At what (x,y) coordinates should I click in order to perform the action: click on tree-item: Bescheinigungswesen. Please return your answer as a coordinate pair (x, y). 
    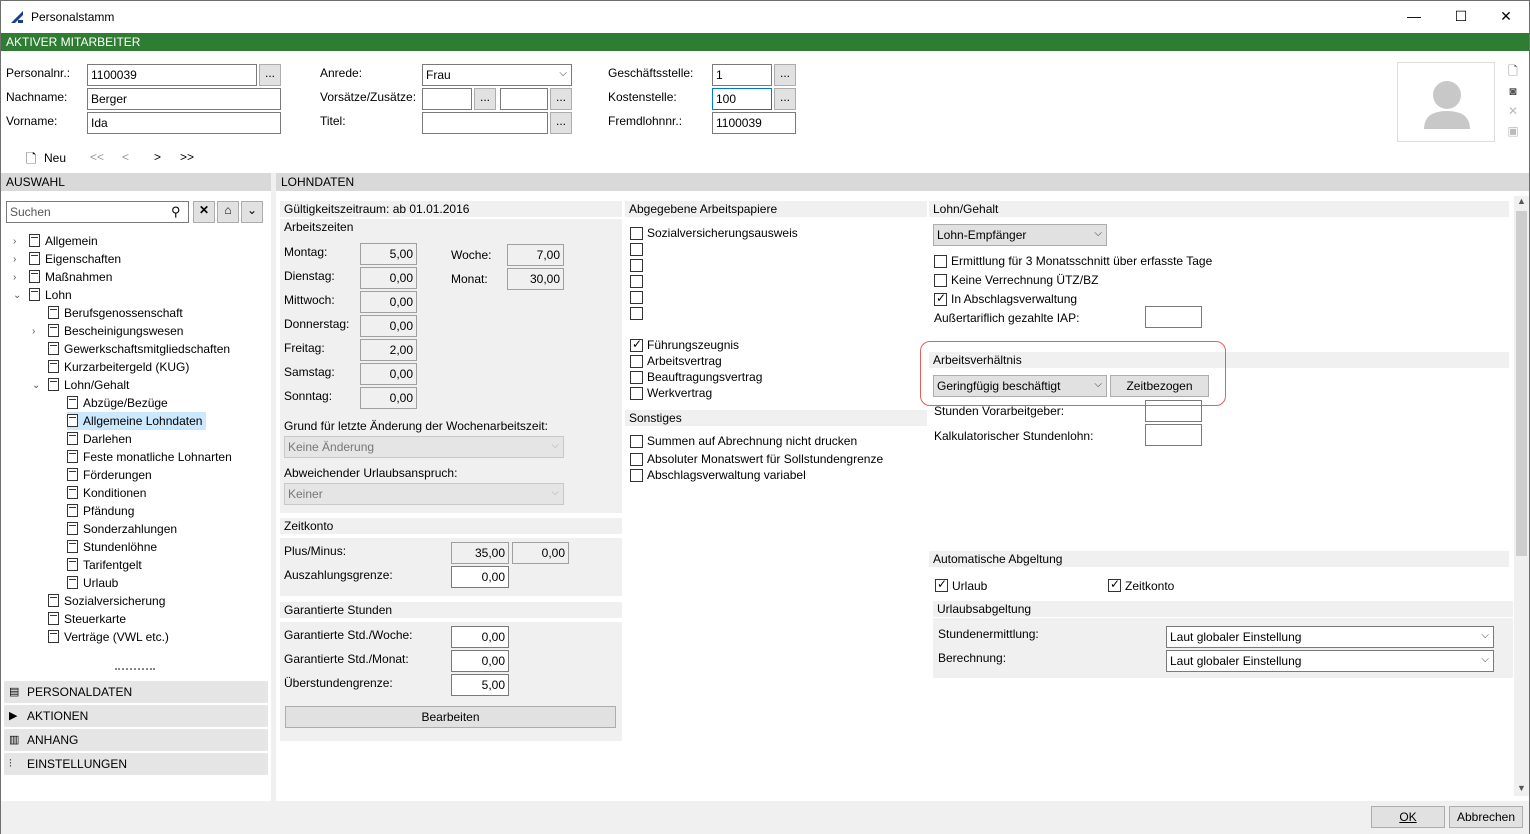
    Looking at the image, I should click on (115, 331).